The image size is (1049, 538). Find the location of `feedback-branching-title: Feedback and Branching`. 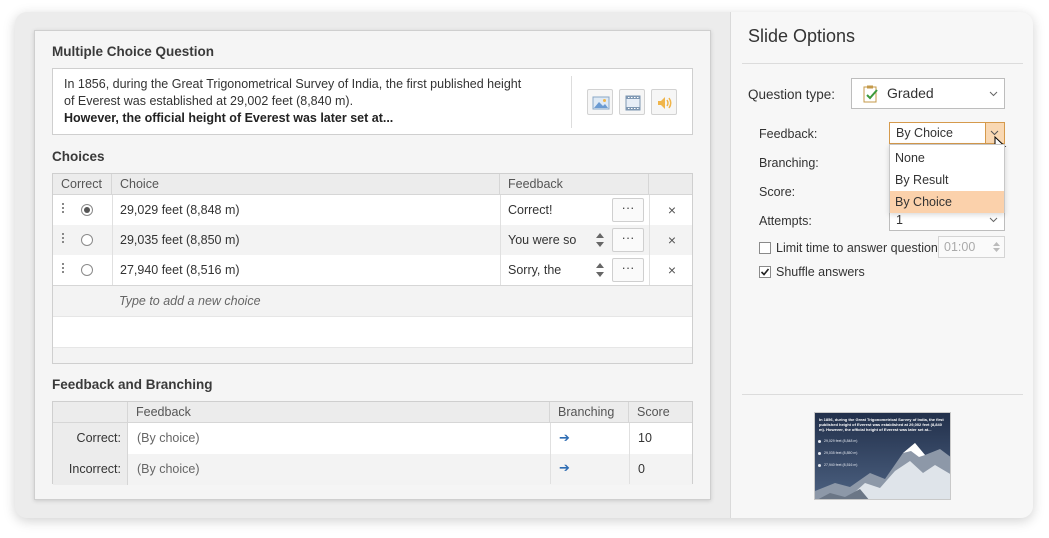

feedback-branching-title: Feedback and Branching is located at coordinates (132, 384).